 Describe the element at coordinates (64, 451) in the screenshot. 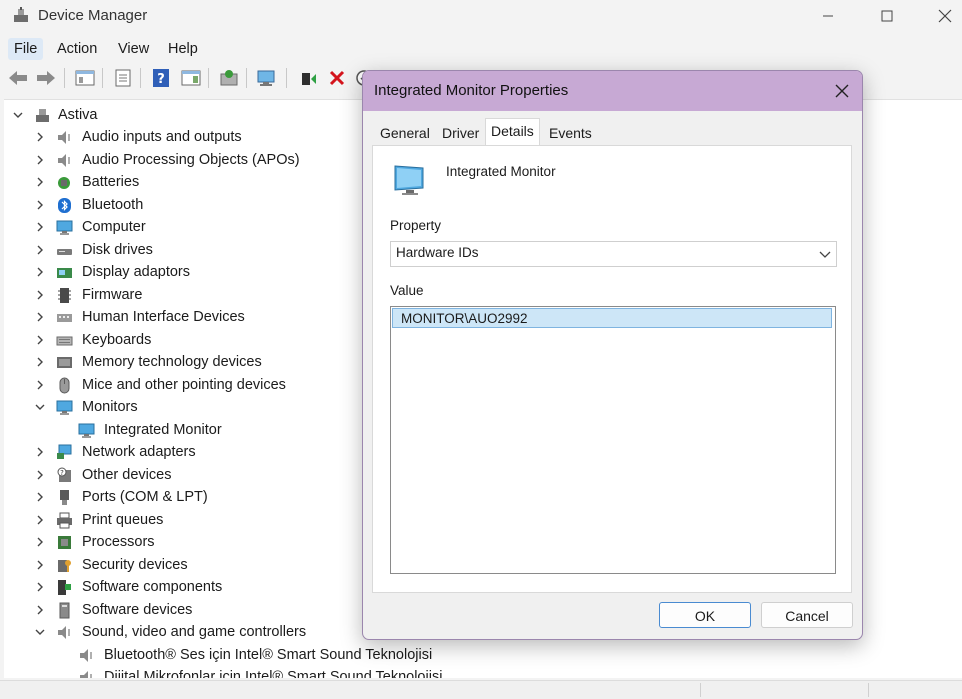

I see `network-icon` at that location.